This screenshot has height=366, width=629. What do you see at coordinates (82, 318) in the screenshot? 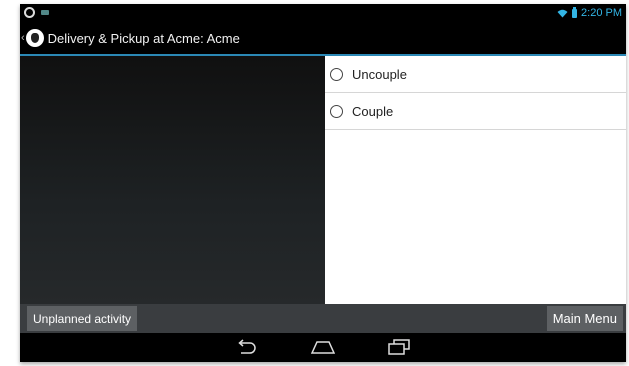
I see `unplanned-activity-button: Unplanned activity` at bounding box center [82, 318].